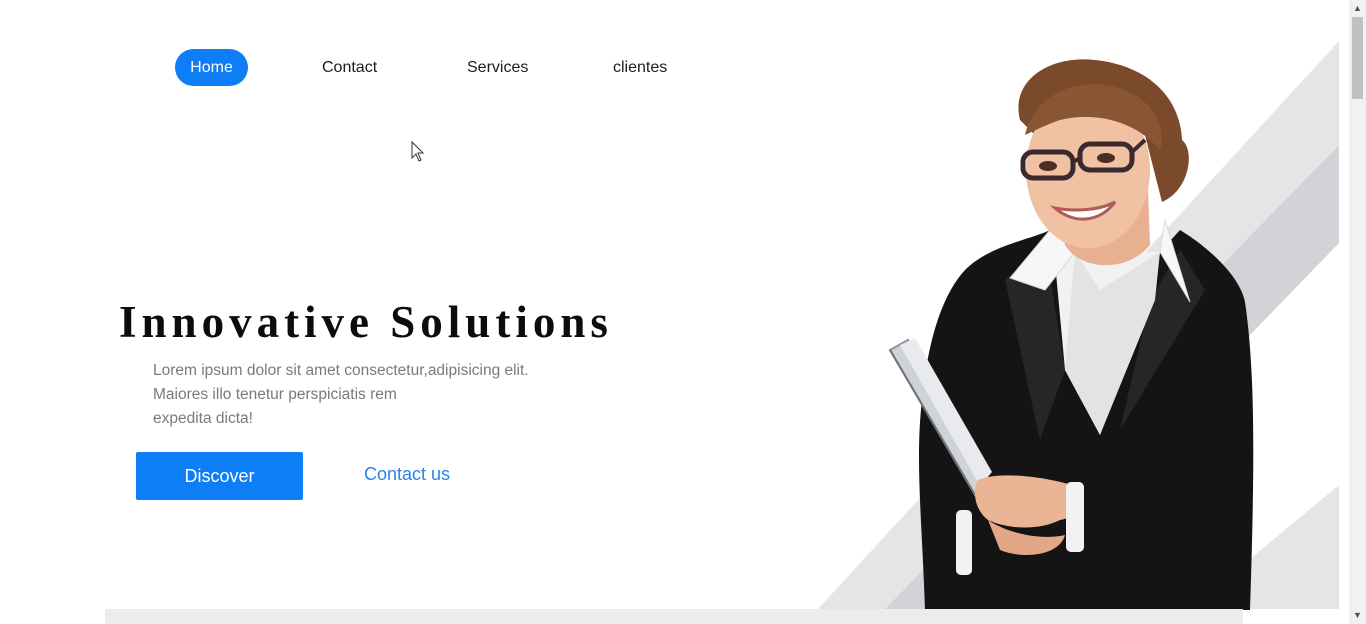  Describe the element at coordinates (1357, 58) in the screenshot. I see `scroll-thumb` at that location.